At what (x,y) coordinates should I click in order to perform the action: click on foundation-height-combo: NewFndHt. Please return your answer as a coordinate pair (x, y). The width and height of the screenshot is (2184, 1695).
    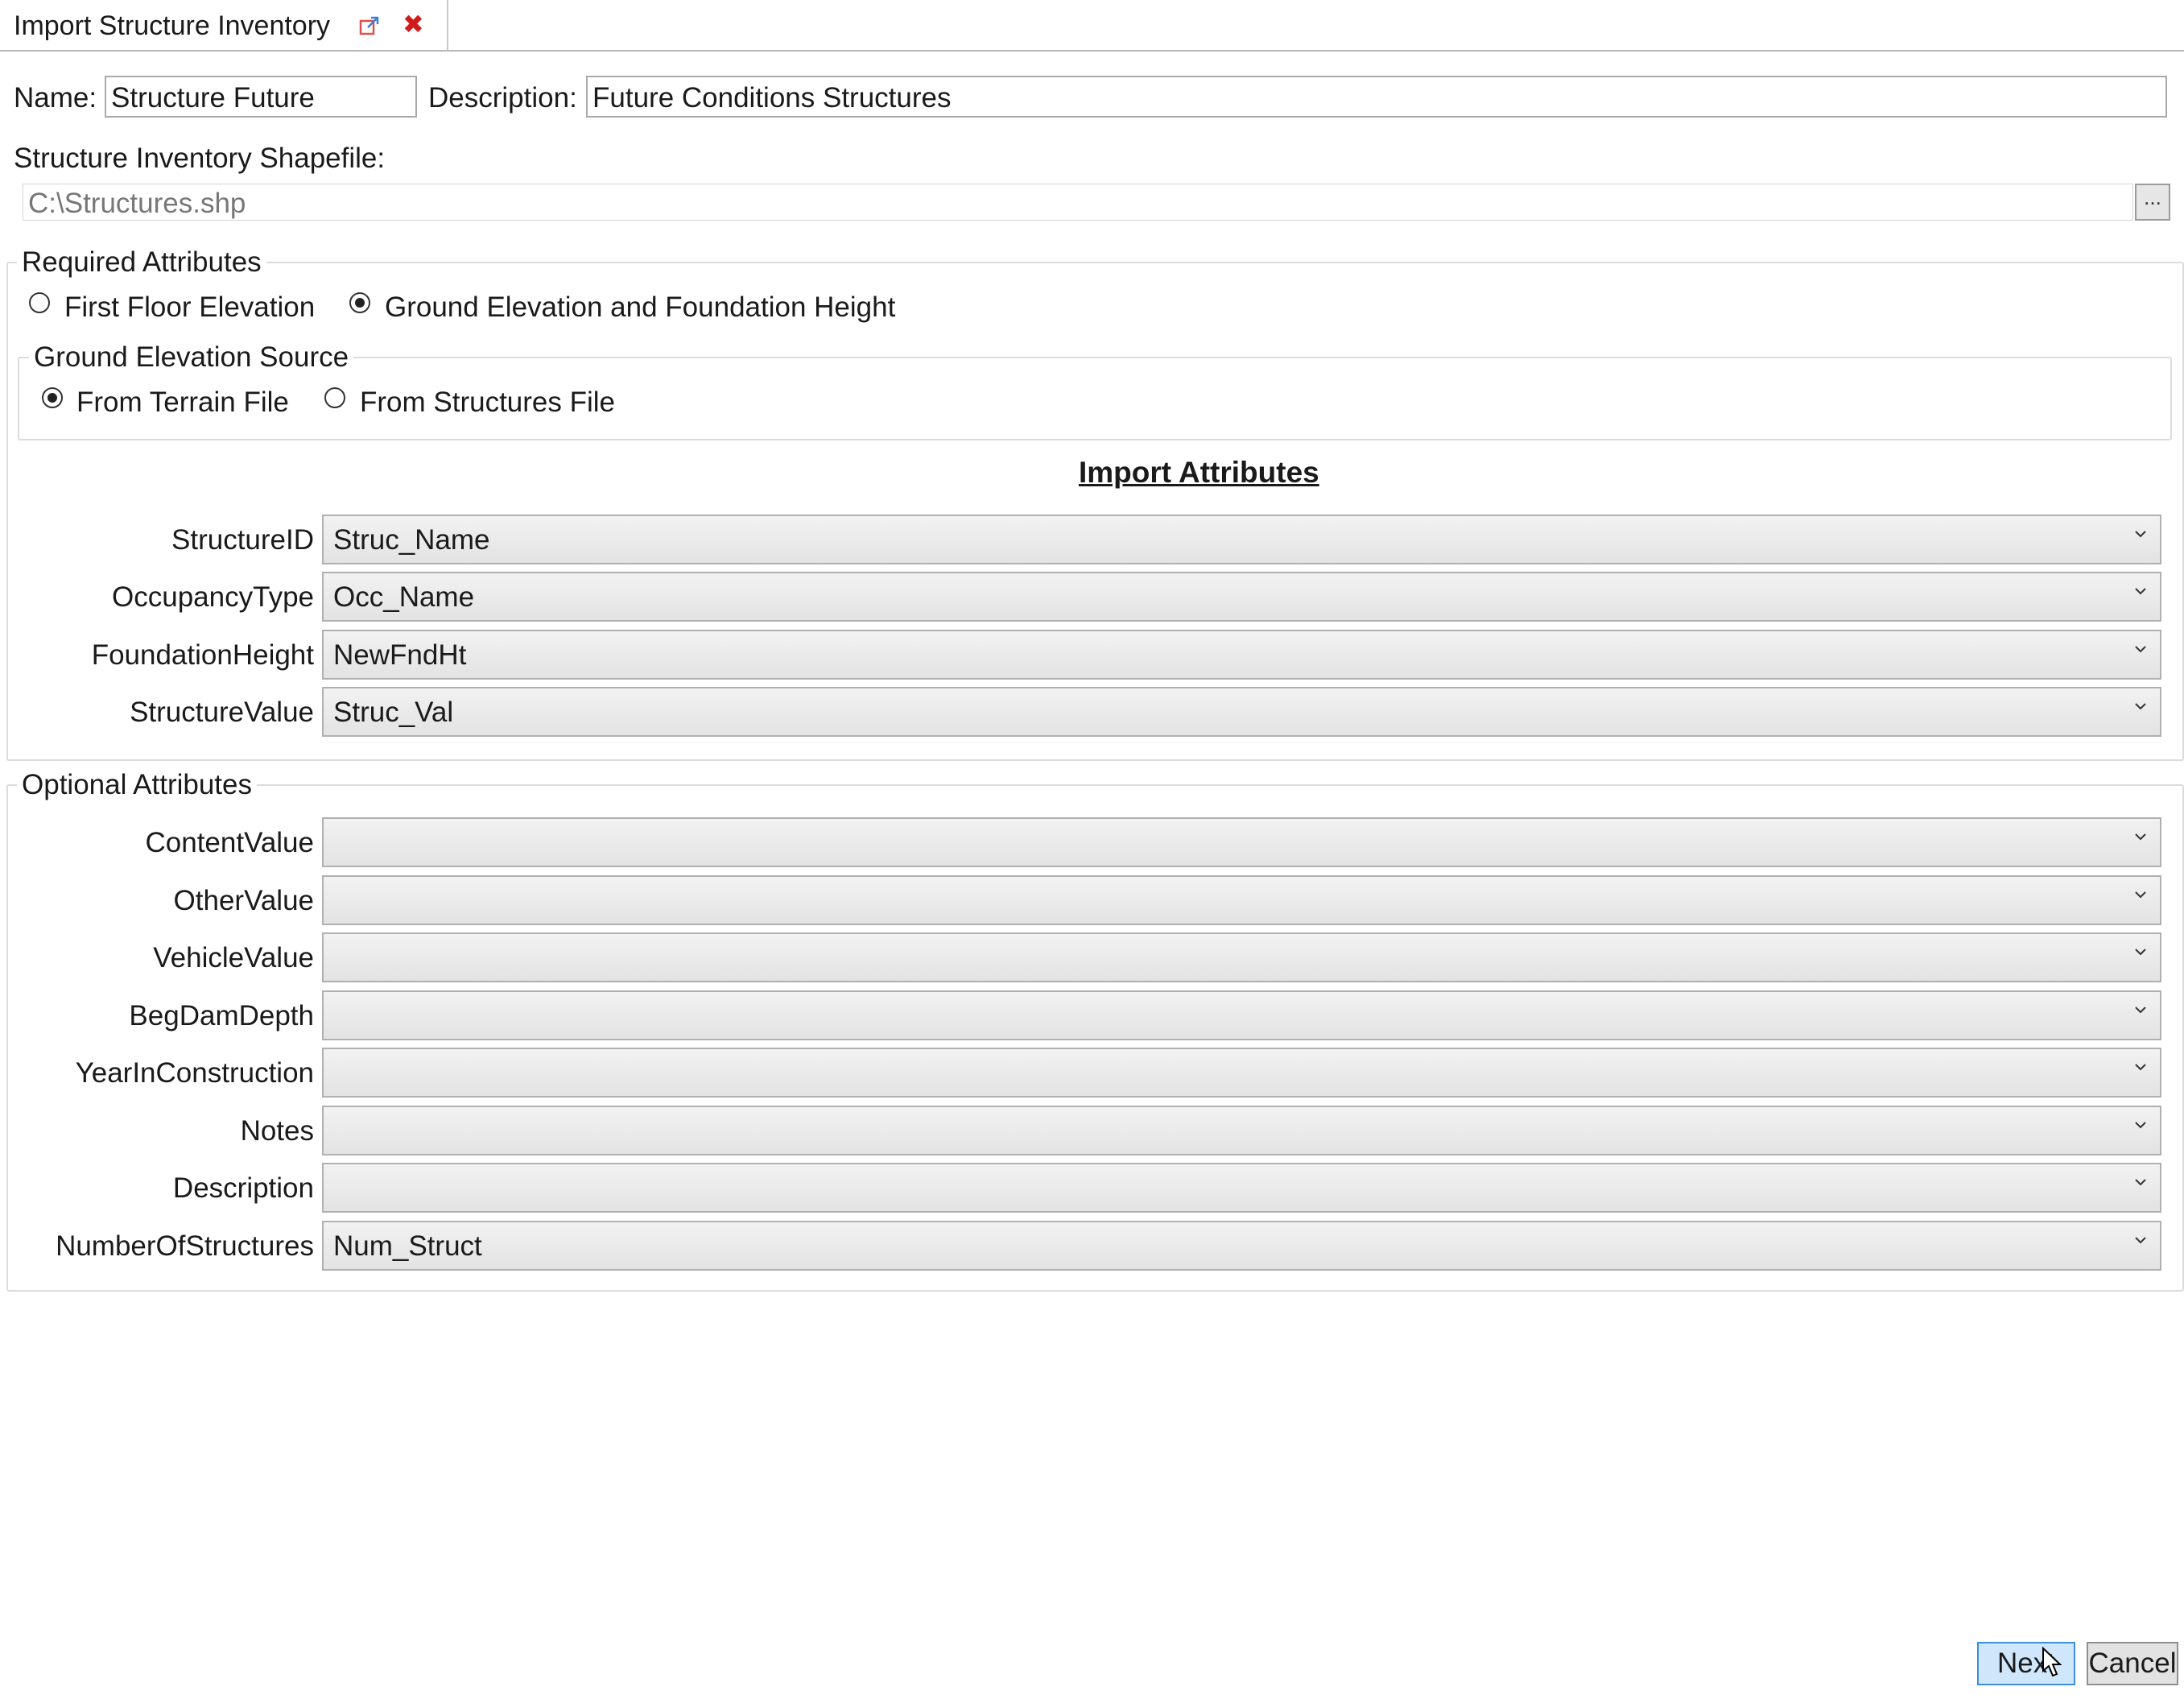
    Looking at the image, I should click on (1241, 655).